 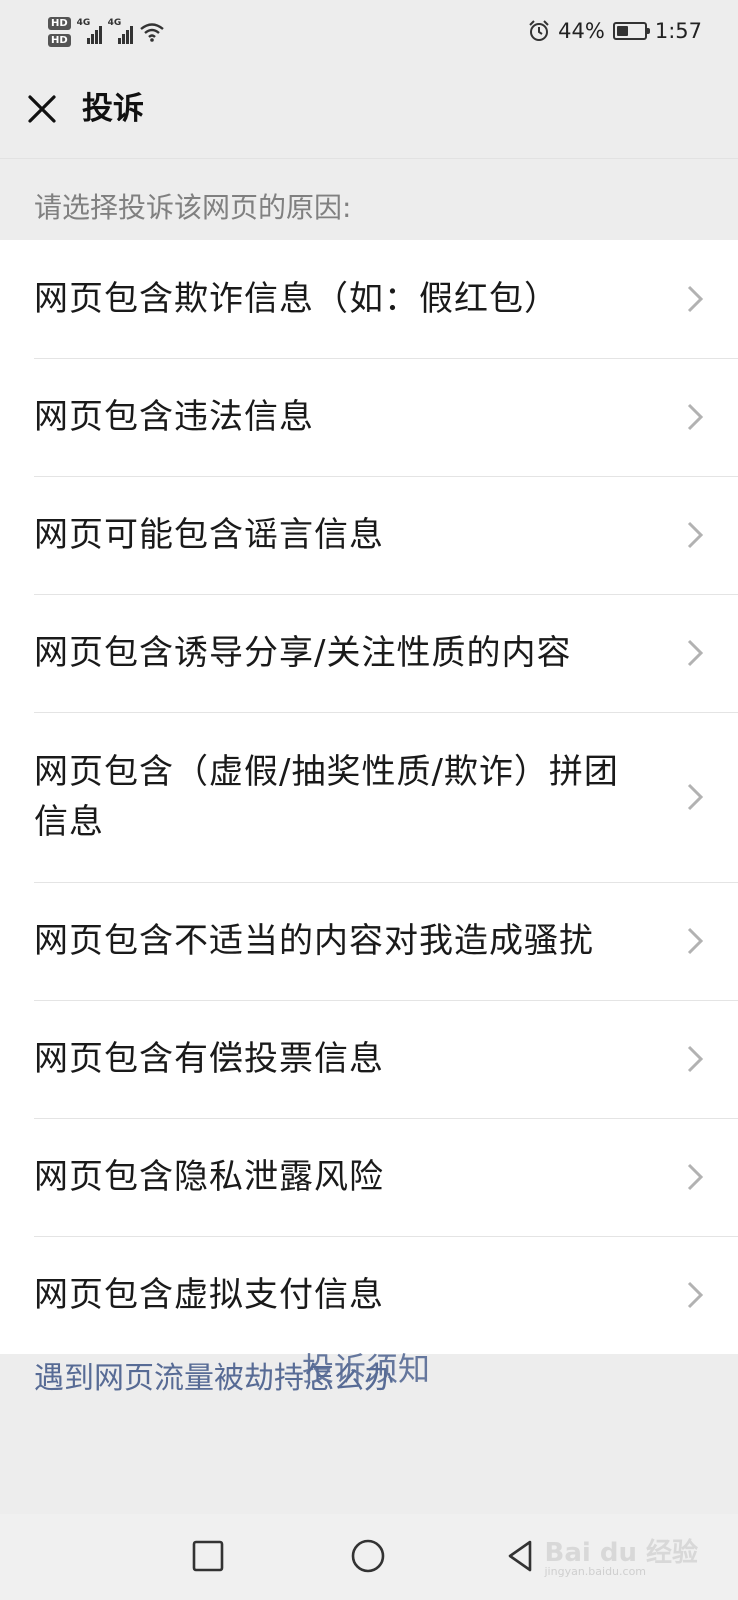 I want to click on reason-item-induced-share: 网页包含诱导分享/关注性质的内容, so click(x=369, y=653).